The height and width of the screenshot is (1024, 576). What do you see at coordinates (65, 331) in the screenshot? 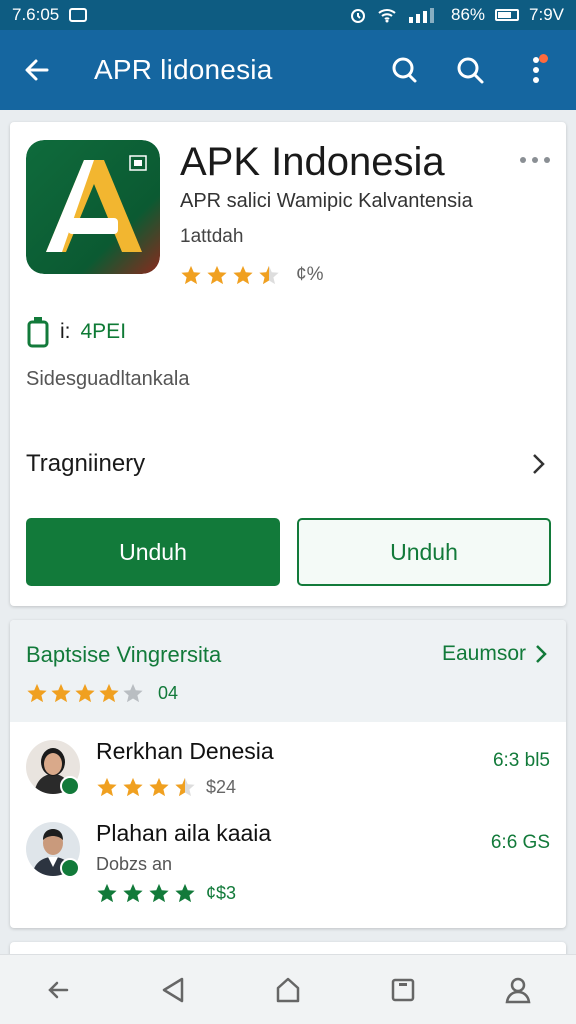
I see `info-label: i:` at bounding box center [65, 331].